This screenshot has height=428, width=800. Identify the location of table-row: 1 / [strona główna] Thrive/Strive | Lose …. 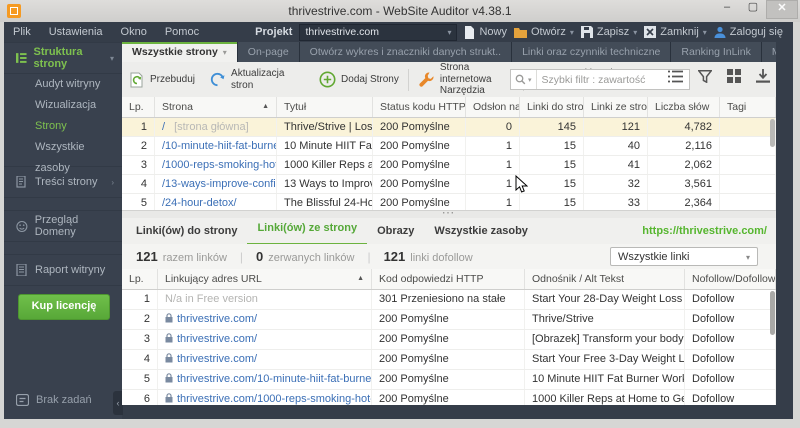
(449, 127).